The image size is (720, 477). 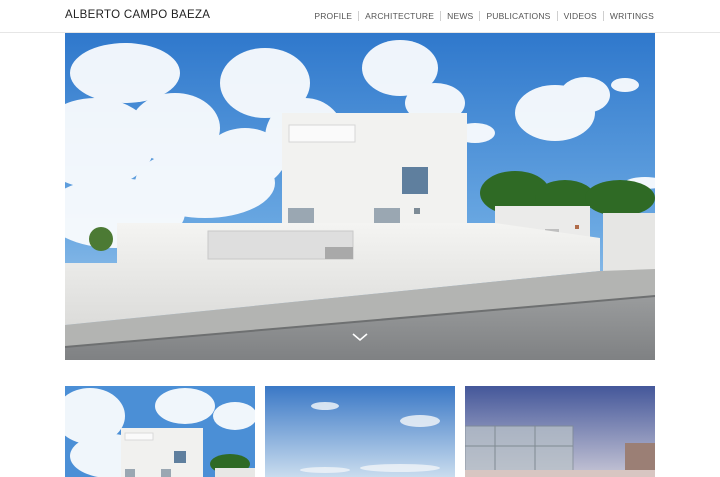 I want to click on nav-item-writings: WRITINGS, so click(x=629, y=16).